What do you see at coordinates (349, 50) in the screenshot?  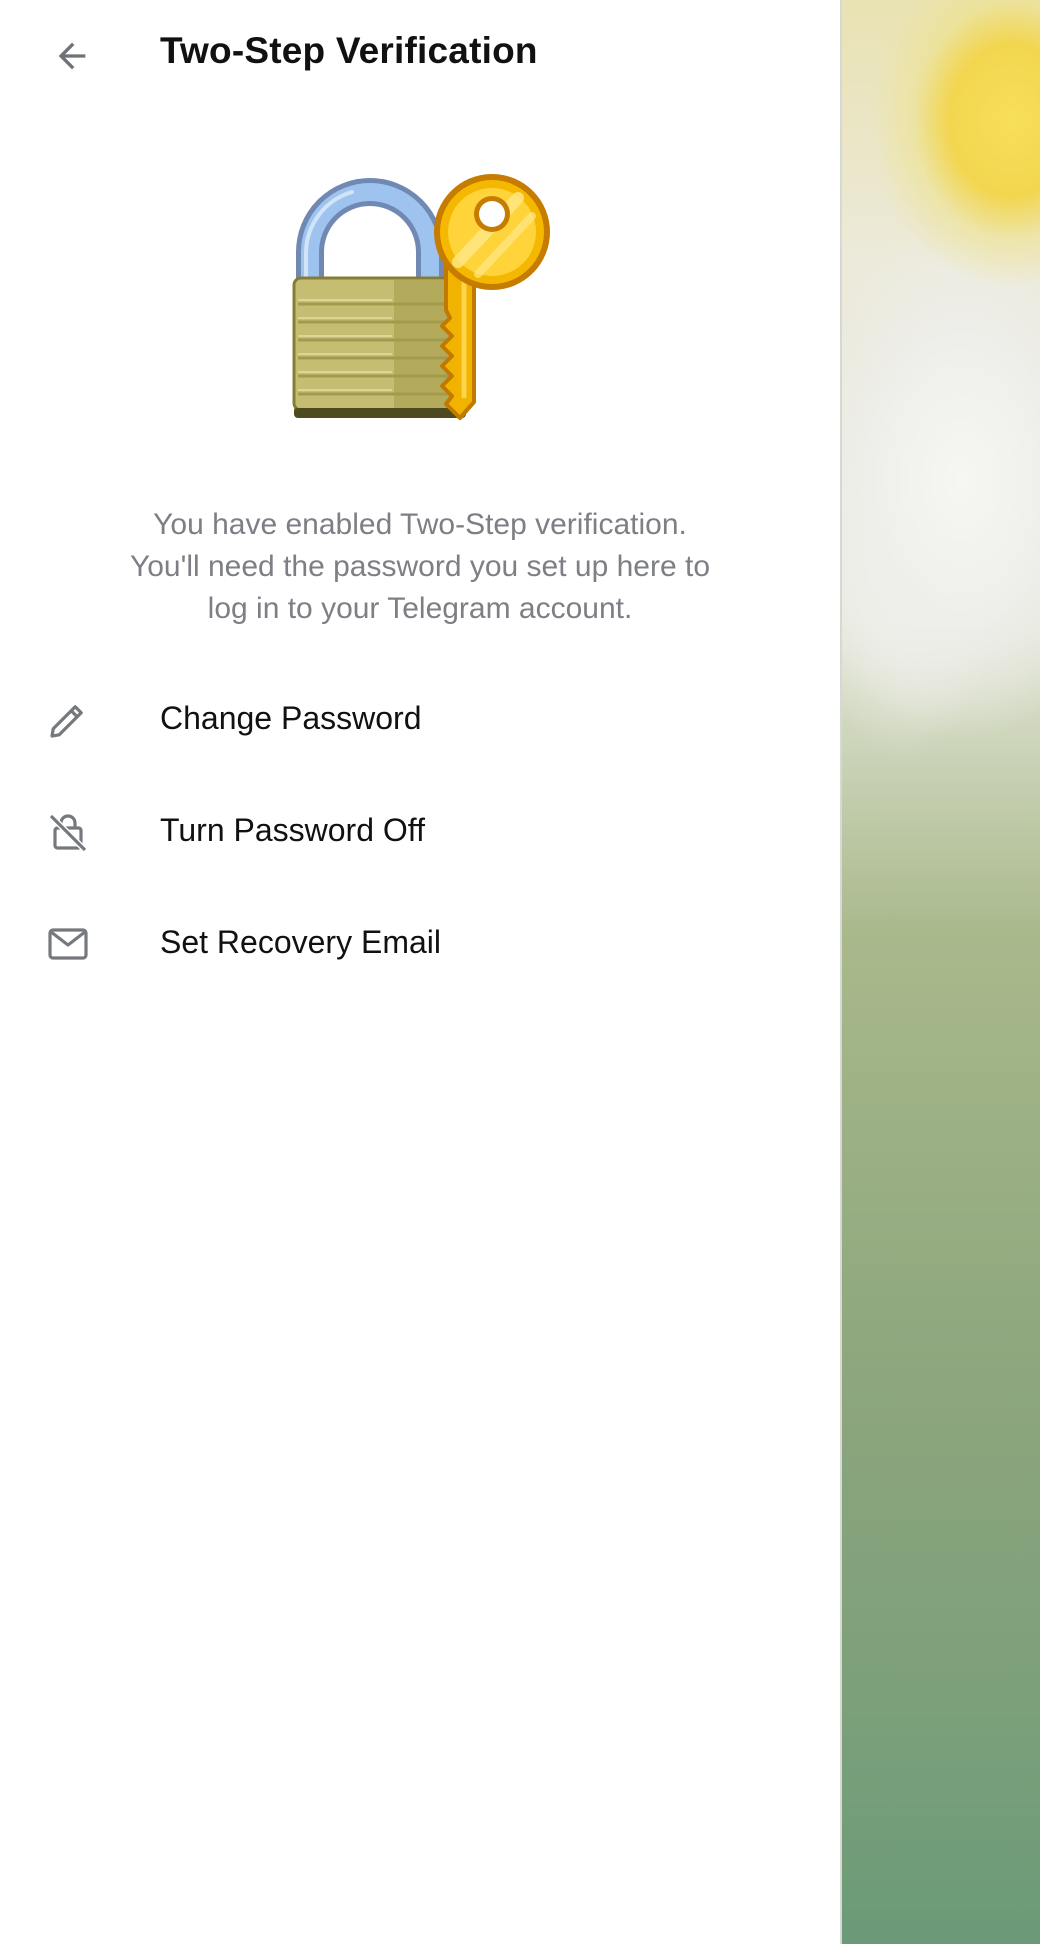 I see `page-title: Two-Step Verification` at bounding box center [349, 50].